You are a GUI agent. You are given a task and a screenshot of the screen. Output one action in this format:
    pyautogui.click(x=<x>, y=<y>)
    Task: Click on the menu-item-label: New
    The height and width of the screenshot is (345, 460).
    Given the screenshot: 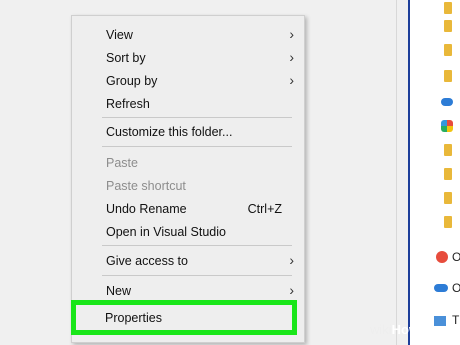 What is the action you would take?
    pyautogui.click(x=119, y=291)
    